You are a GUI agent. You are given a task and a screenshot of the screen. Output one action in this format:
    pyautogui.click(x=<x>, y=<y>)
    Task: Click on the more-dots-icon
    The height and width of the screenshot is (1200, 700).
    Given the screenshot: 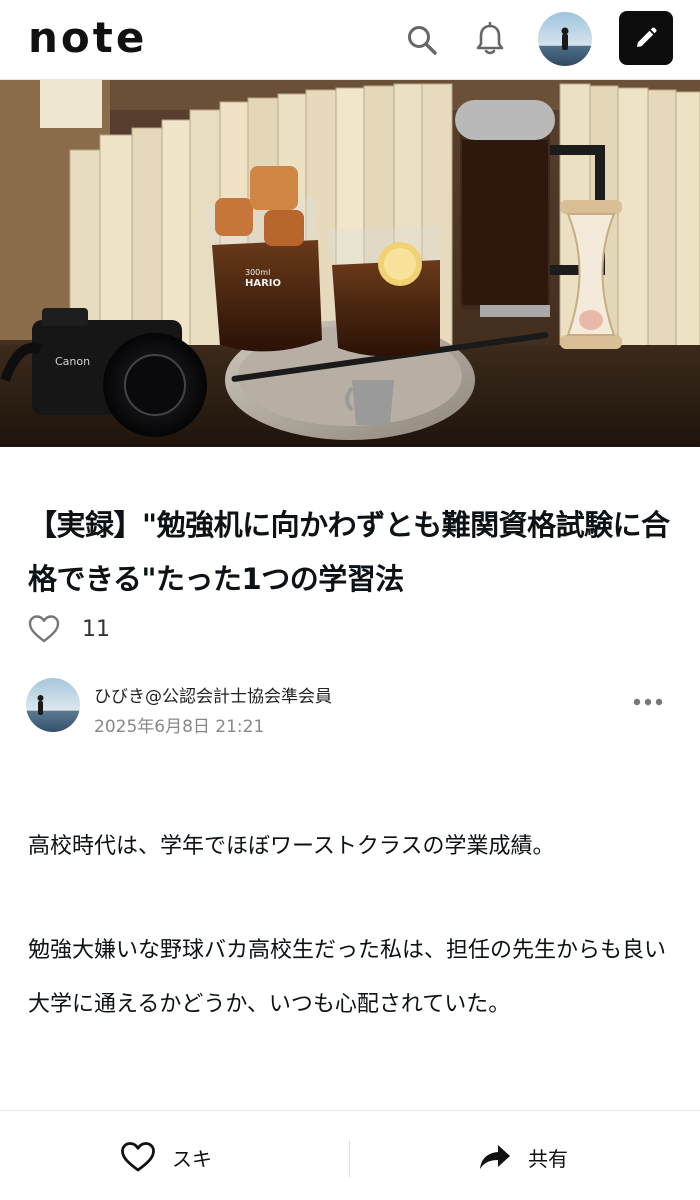 What is the action you would take?
    pyautogui.click(x=648, y=702)
    